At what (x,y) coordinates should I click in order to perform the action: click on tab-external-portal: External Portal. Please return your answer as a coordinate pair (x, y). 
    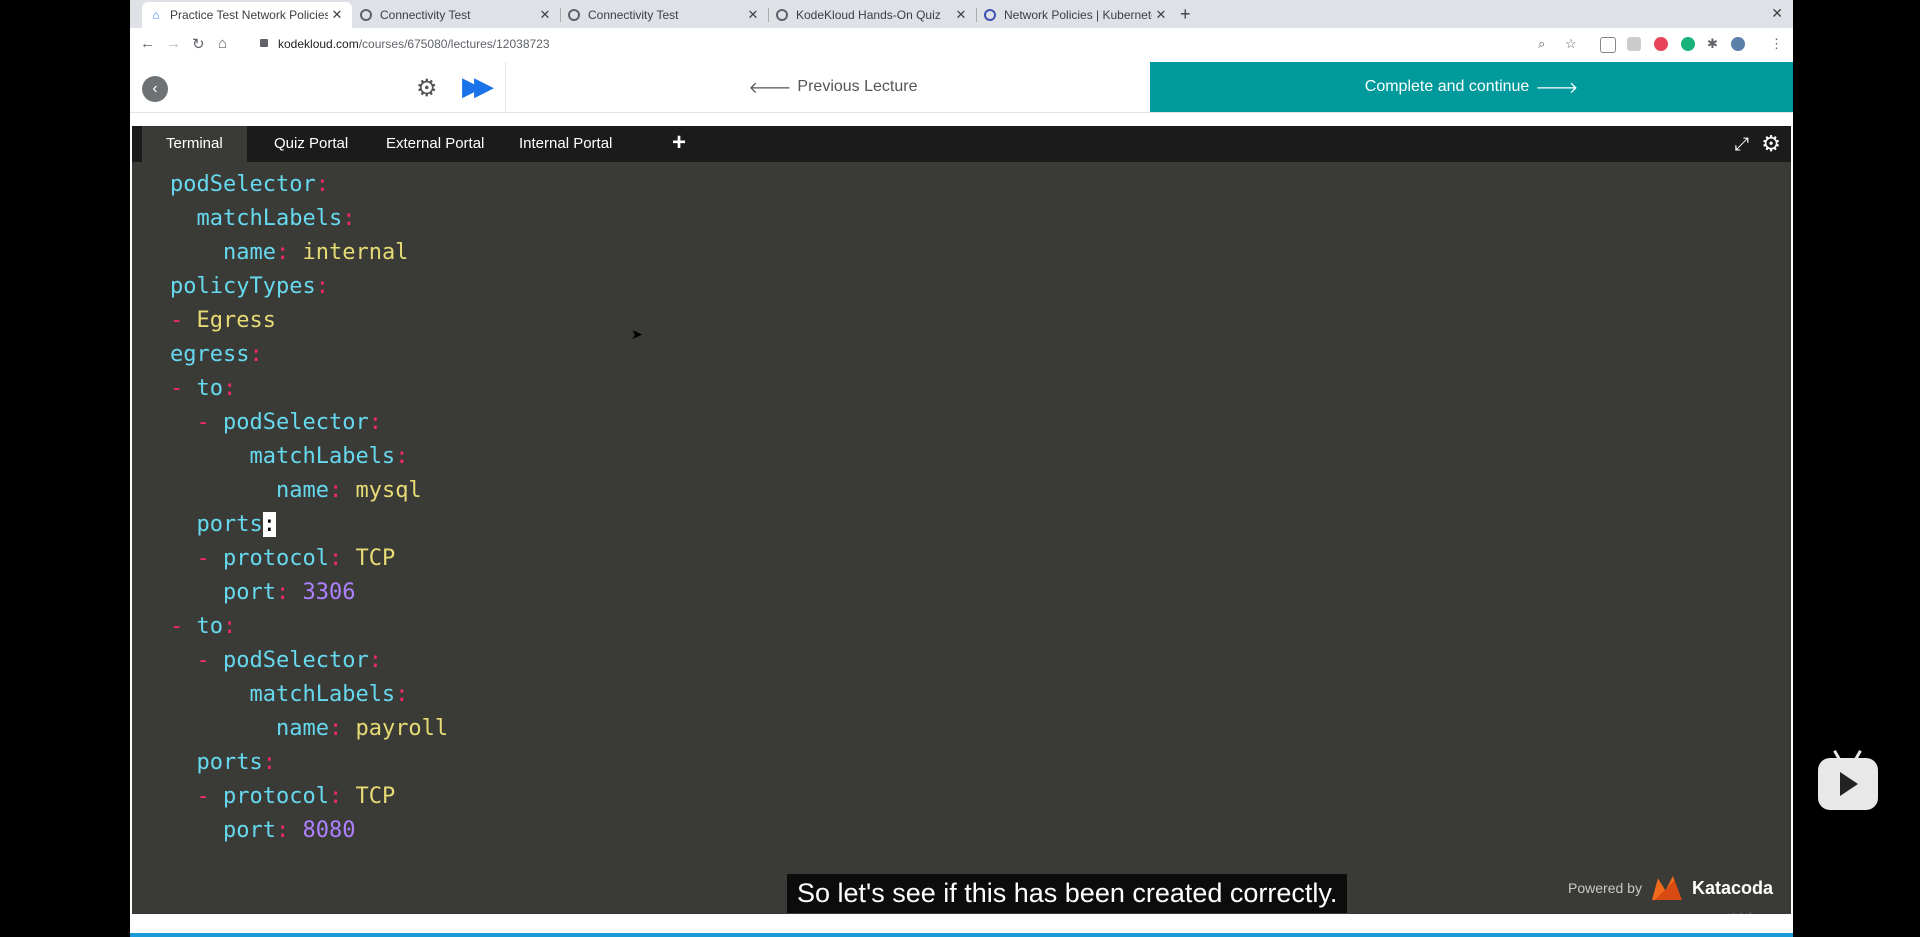
    Looking at the image, I should click on (435, 144).